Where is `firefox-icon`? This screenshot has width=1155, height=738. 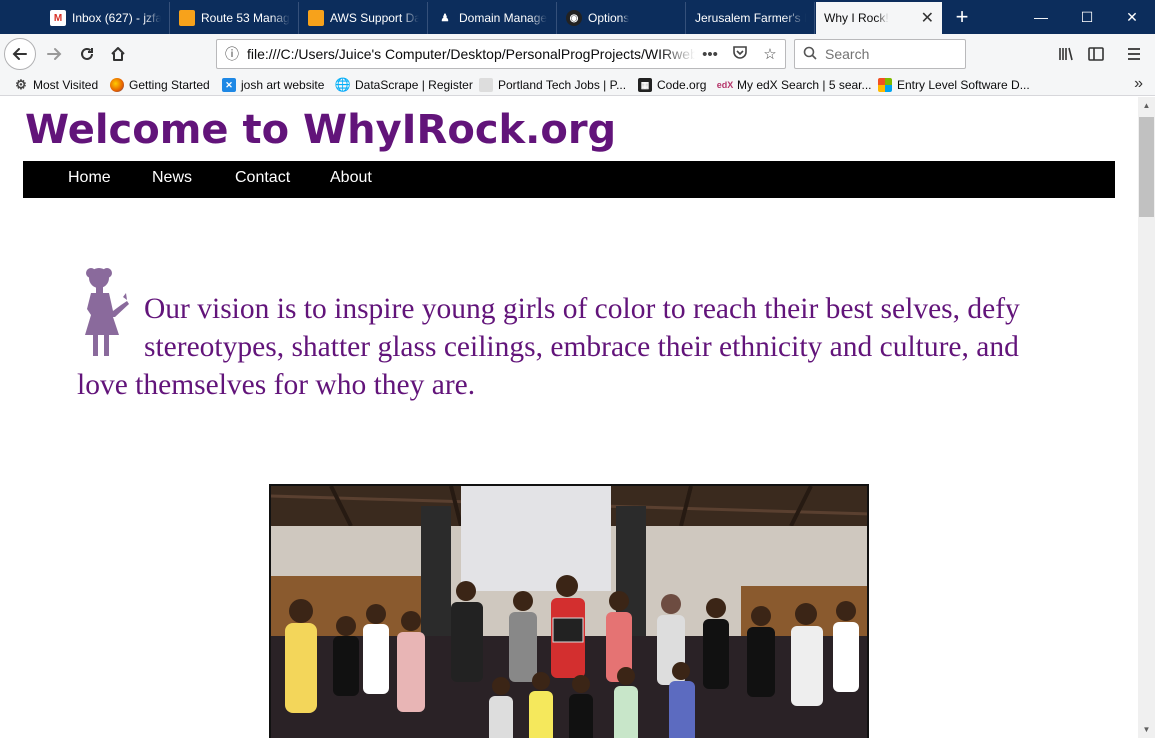
firefox-icon is located at coordinates (117, 85).